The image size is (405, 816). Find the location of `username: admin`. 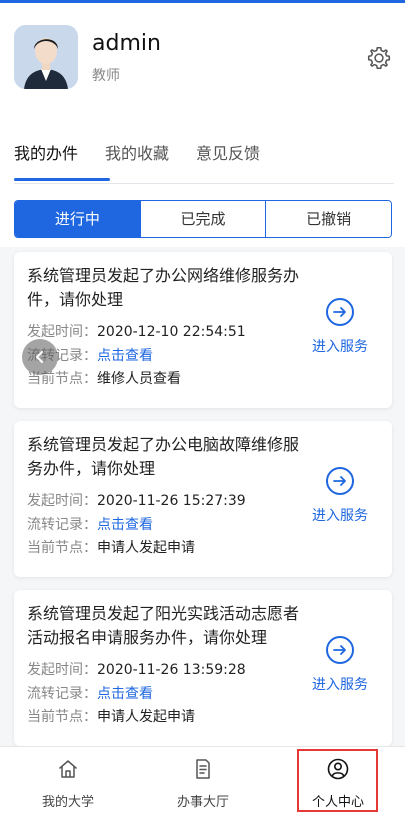

username: admin is located at coordinates (126, 43).